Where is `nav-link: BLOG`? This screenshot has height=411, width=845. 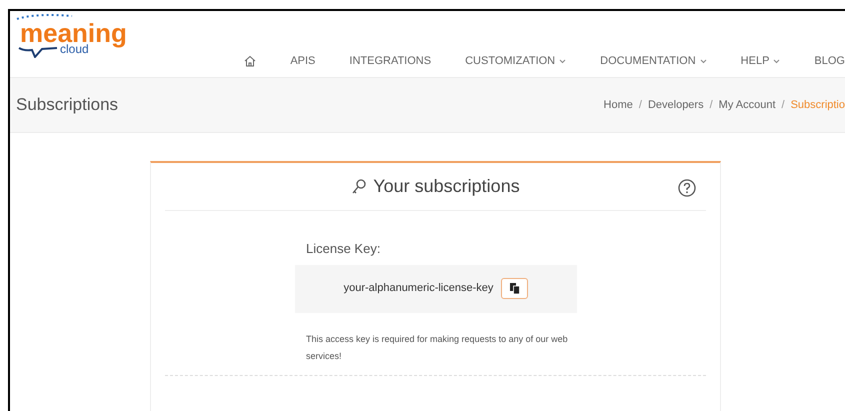 nav-link: BLOG is located at coordinates (829, 61).